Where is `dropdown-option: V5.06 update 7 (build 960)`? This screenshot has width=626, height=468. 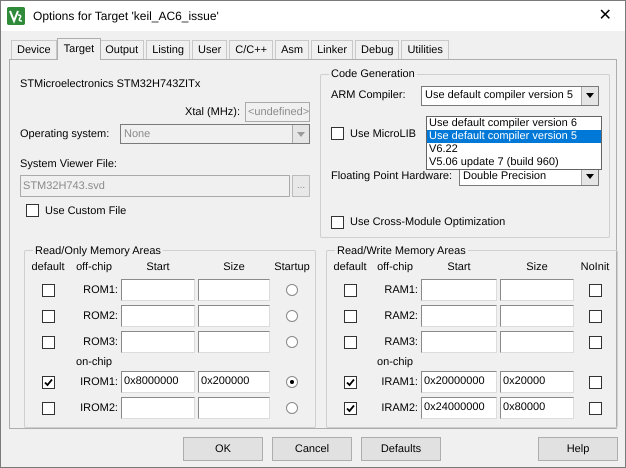 dropdown-option: V5.06 update 7 (build 960) is located at coordinates (514, 162).